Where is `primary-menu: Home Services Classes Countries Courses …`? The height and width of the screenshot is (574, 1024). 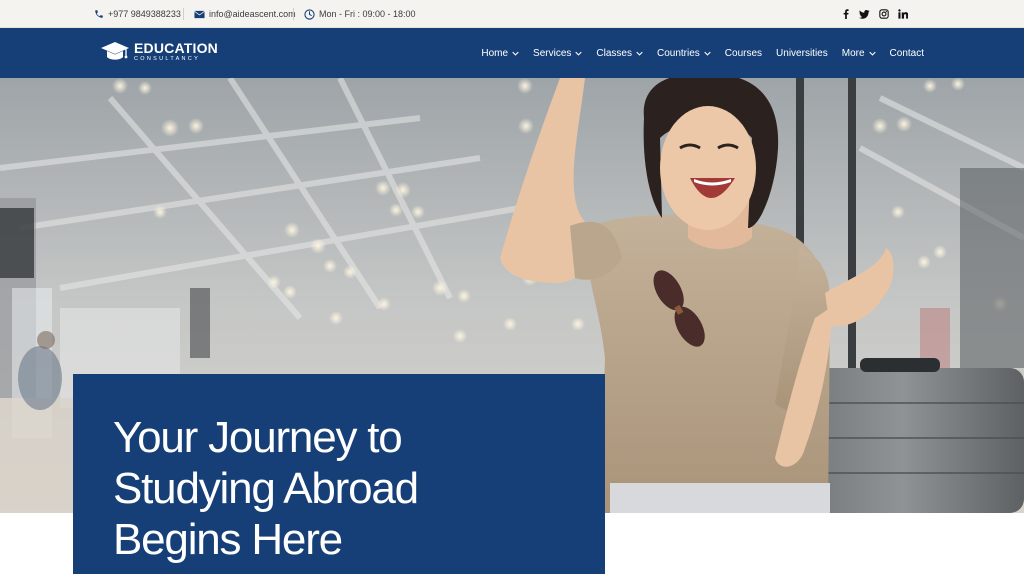 primary-menu: Home Services Classes Countries Courses … is located at coordinates (695, 53).